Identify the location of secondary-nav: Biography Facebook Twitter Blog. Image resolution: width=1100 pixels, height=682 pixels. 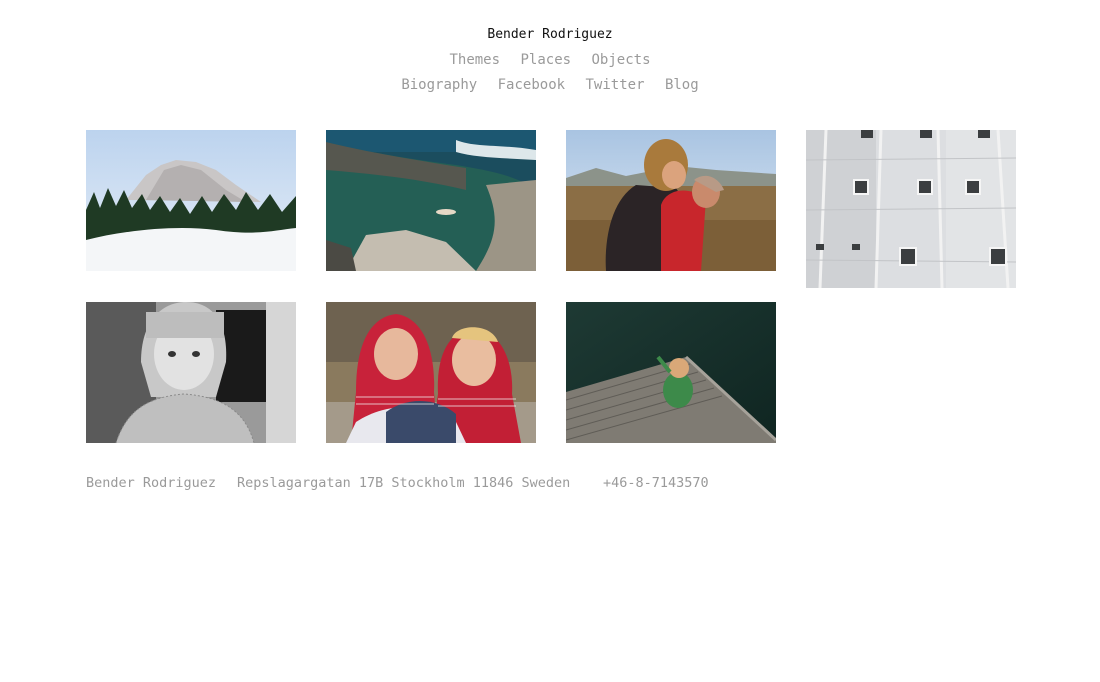
(550, 85).